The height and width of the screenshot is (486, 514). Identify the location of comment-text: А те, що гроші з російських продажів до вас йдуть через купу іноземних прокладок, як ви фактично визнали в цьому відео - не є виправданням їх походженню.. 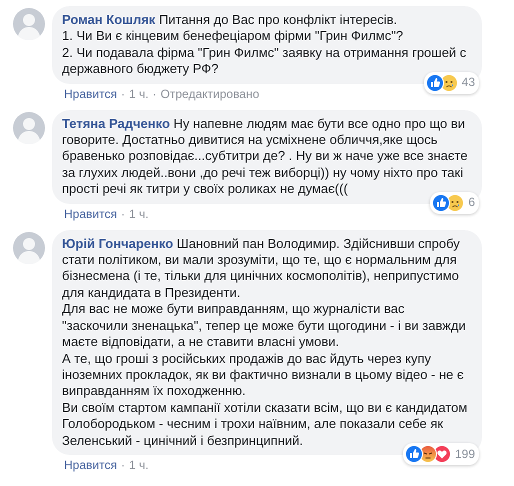
(263, 375).